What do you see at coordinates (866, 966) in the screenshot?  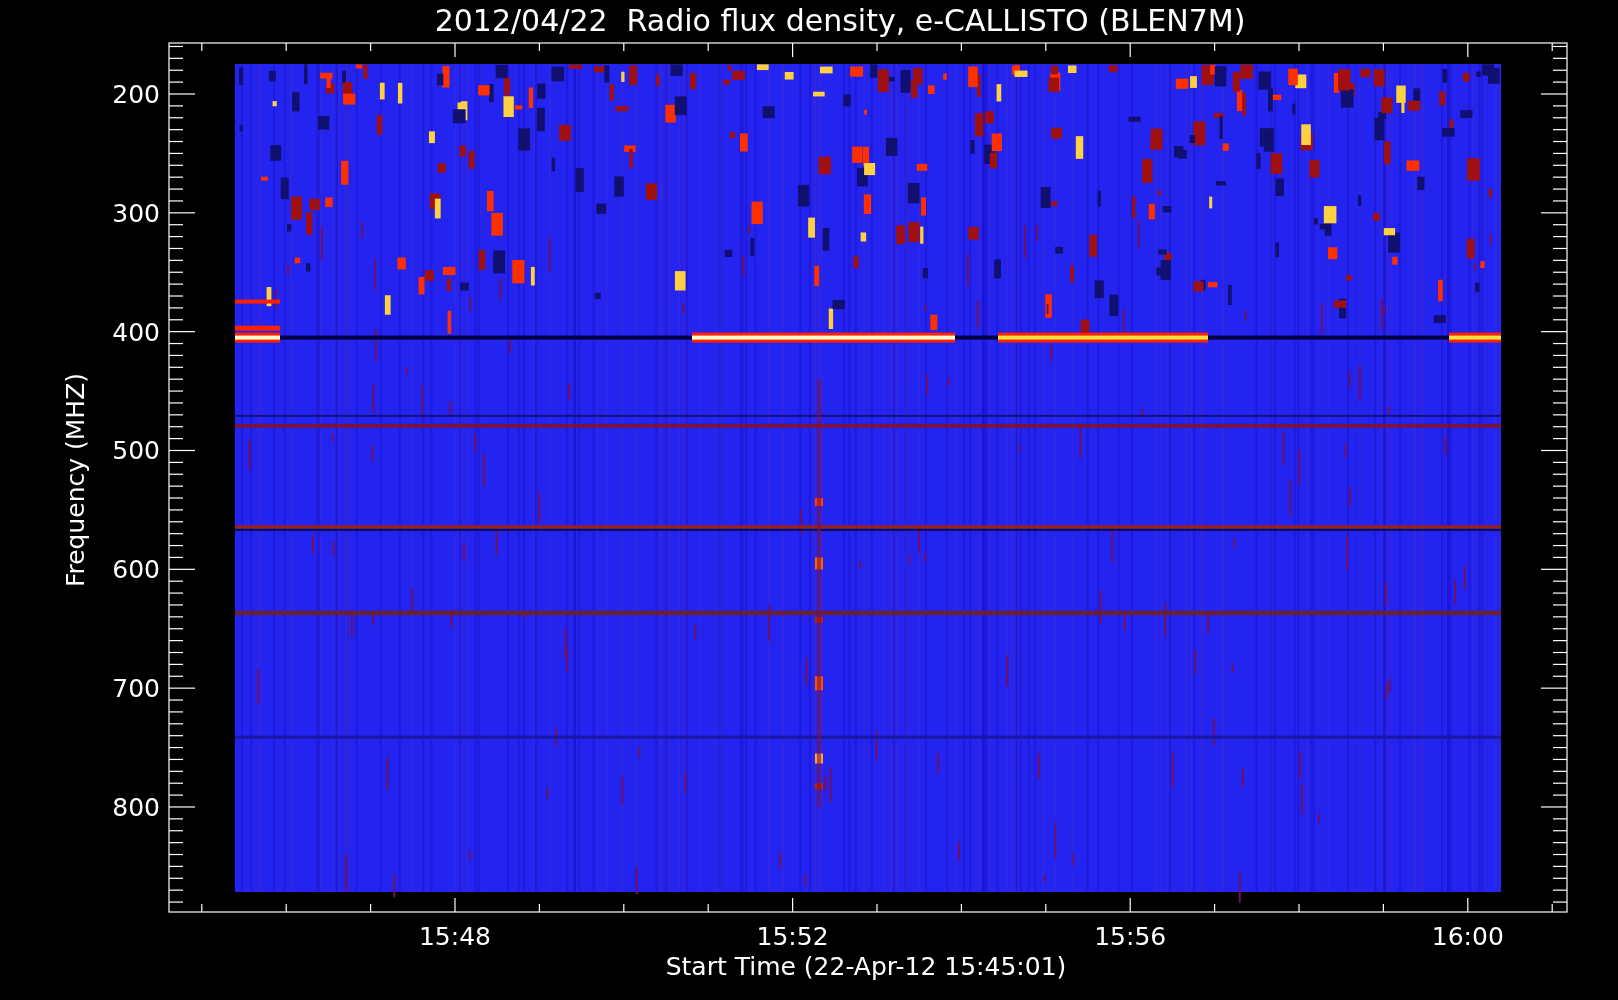 I see `x-axis-label: Start Time (22-Apr-12 15:45:01)` at bounding box center [866, 966].